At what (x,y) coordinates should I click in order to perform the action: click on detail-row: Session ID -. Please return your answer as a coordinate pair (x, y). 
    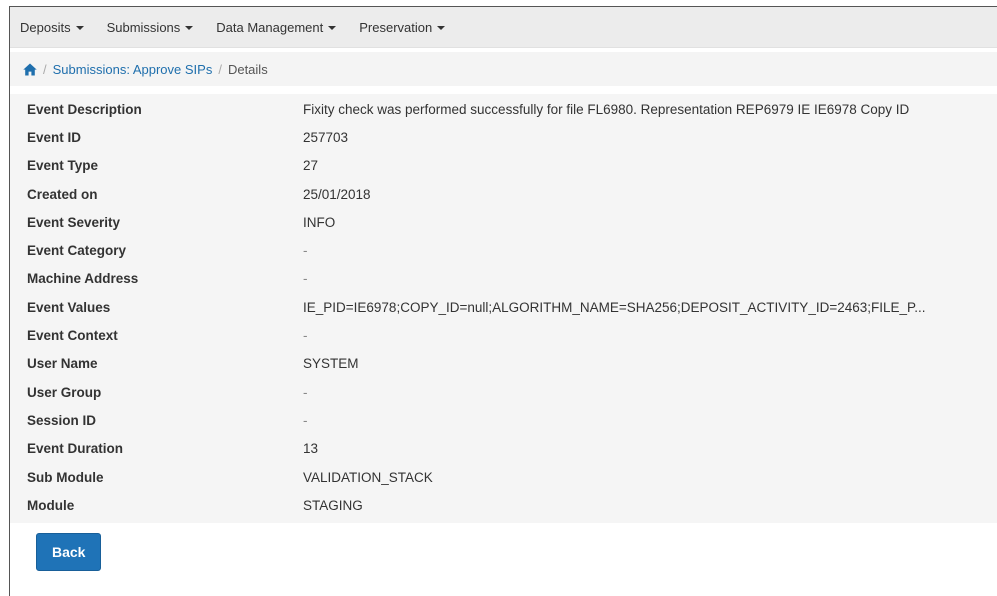
    Looking at the image, I should click on (503, 420).